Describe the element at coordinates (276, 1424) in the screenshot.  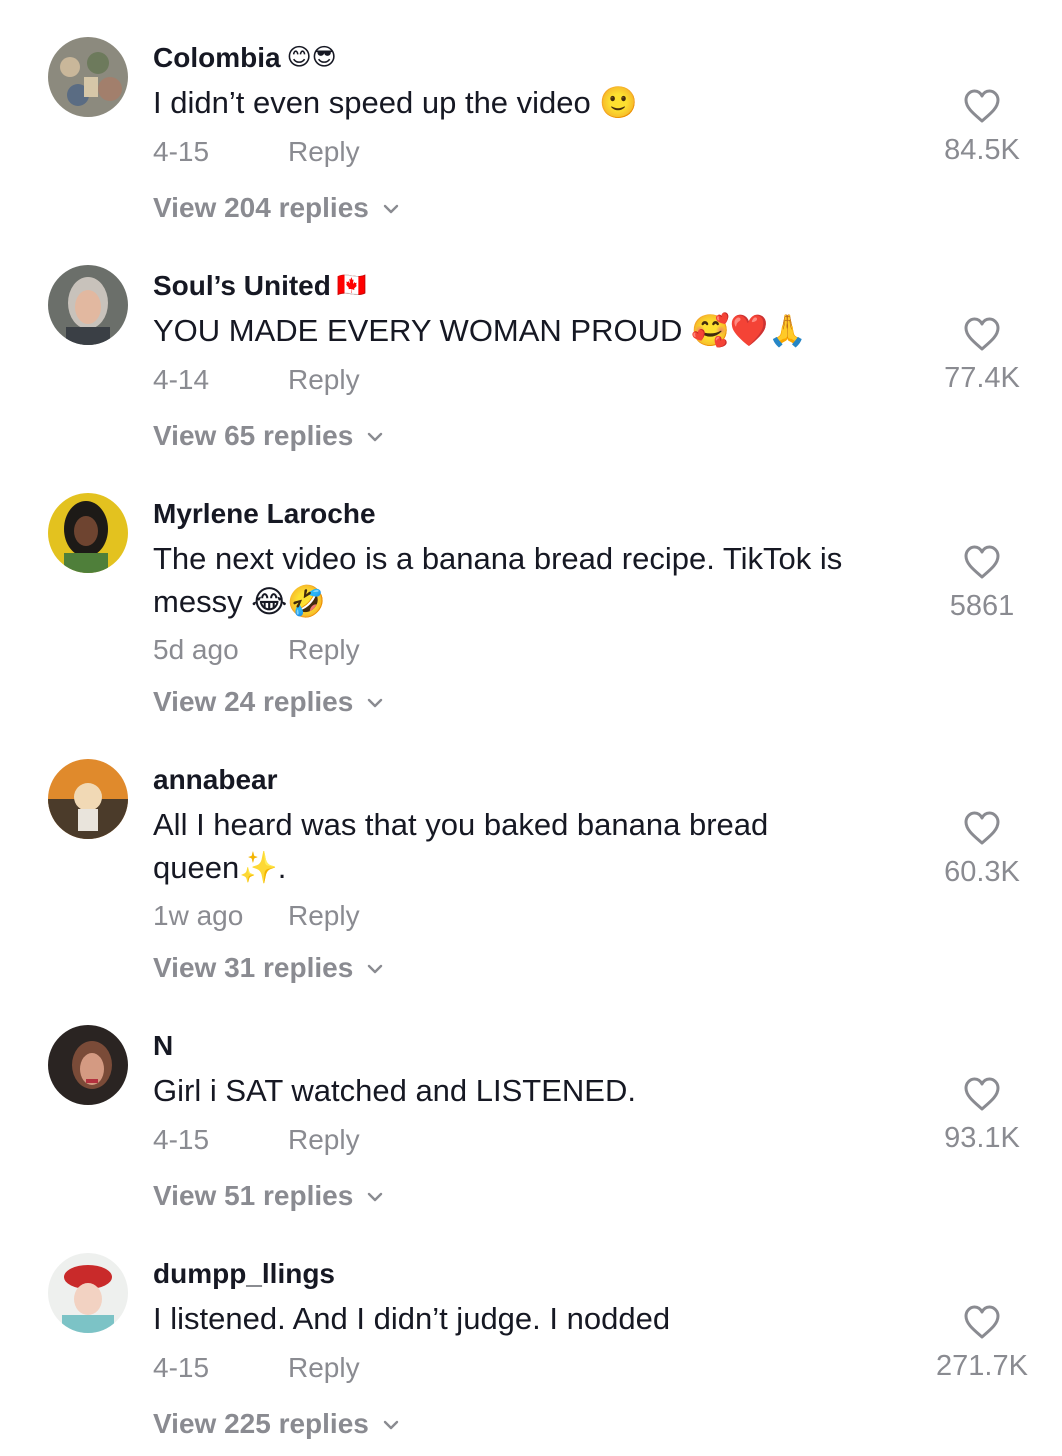
I see `view-replies-button: View 225 replies` at that location.